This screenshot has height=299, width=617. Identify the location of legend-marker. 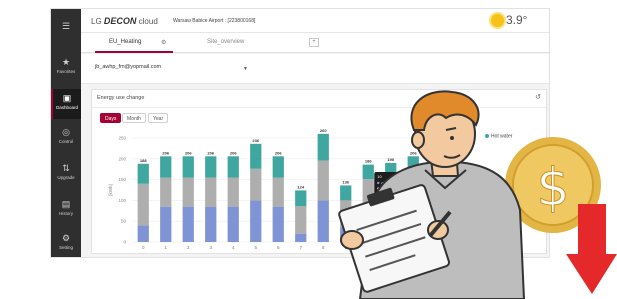
(487, 136).